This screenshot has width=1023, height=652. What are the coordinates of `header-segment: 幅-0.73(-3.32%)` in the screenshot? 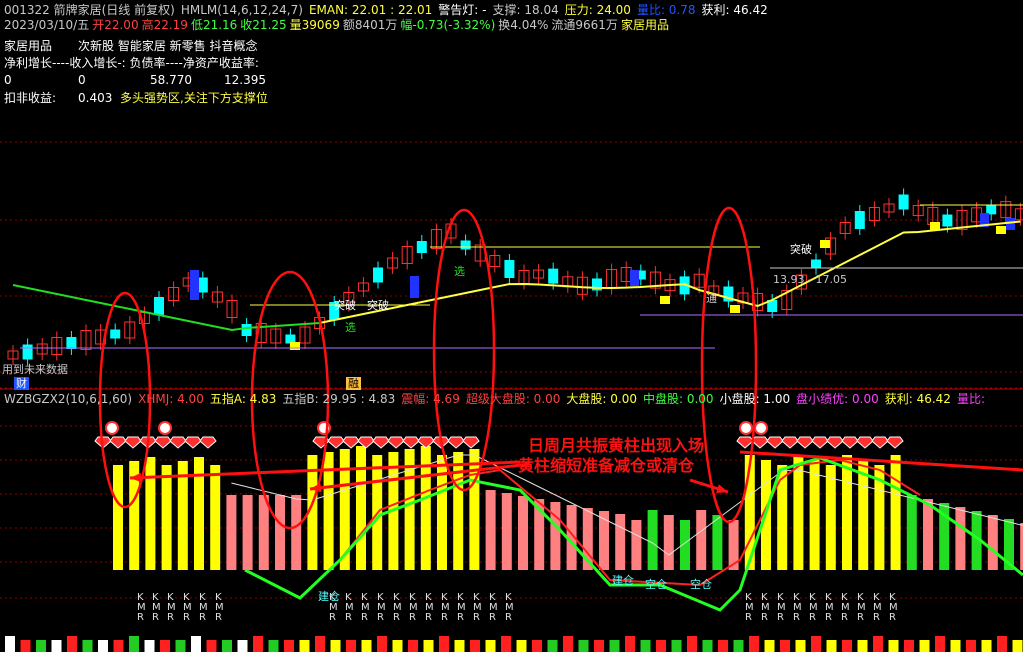 It's located at (448, 25).